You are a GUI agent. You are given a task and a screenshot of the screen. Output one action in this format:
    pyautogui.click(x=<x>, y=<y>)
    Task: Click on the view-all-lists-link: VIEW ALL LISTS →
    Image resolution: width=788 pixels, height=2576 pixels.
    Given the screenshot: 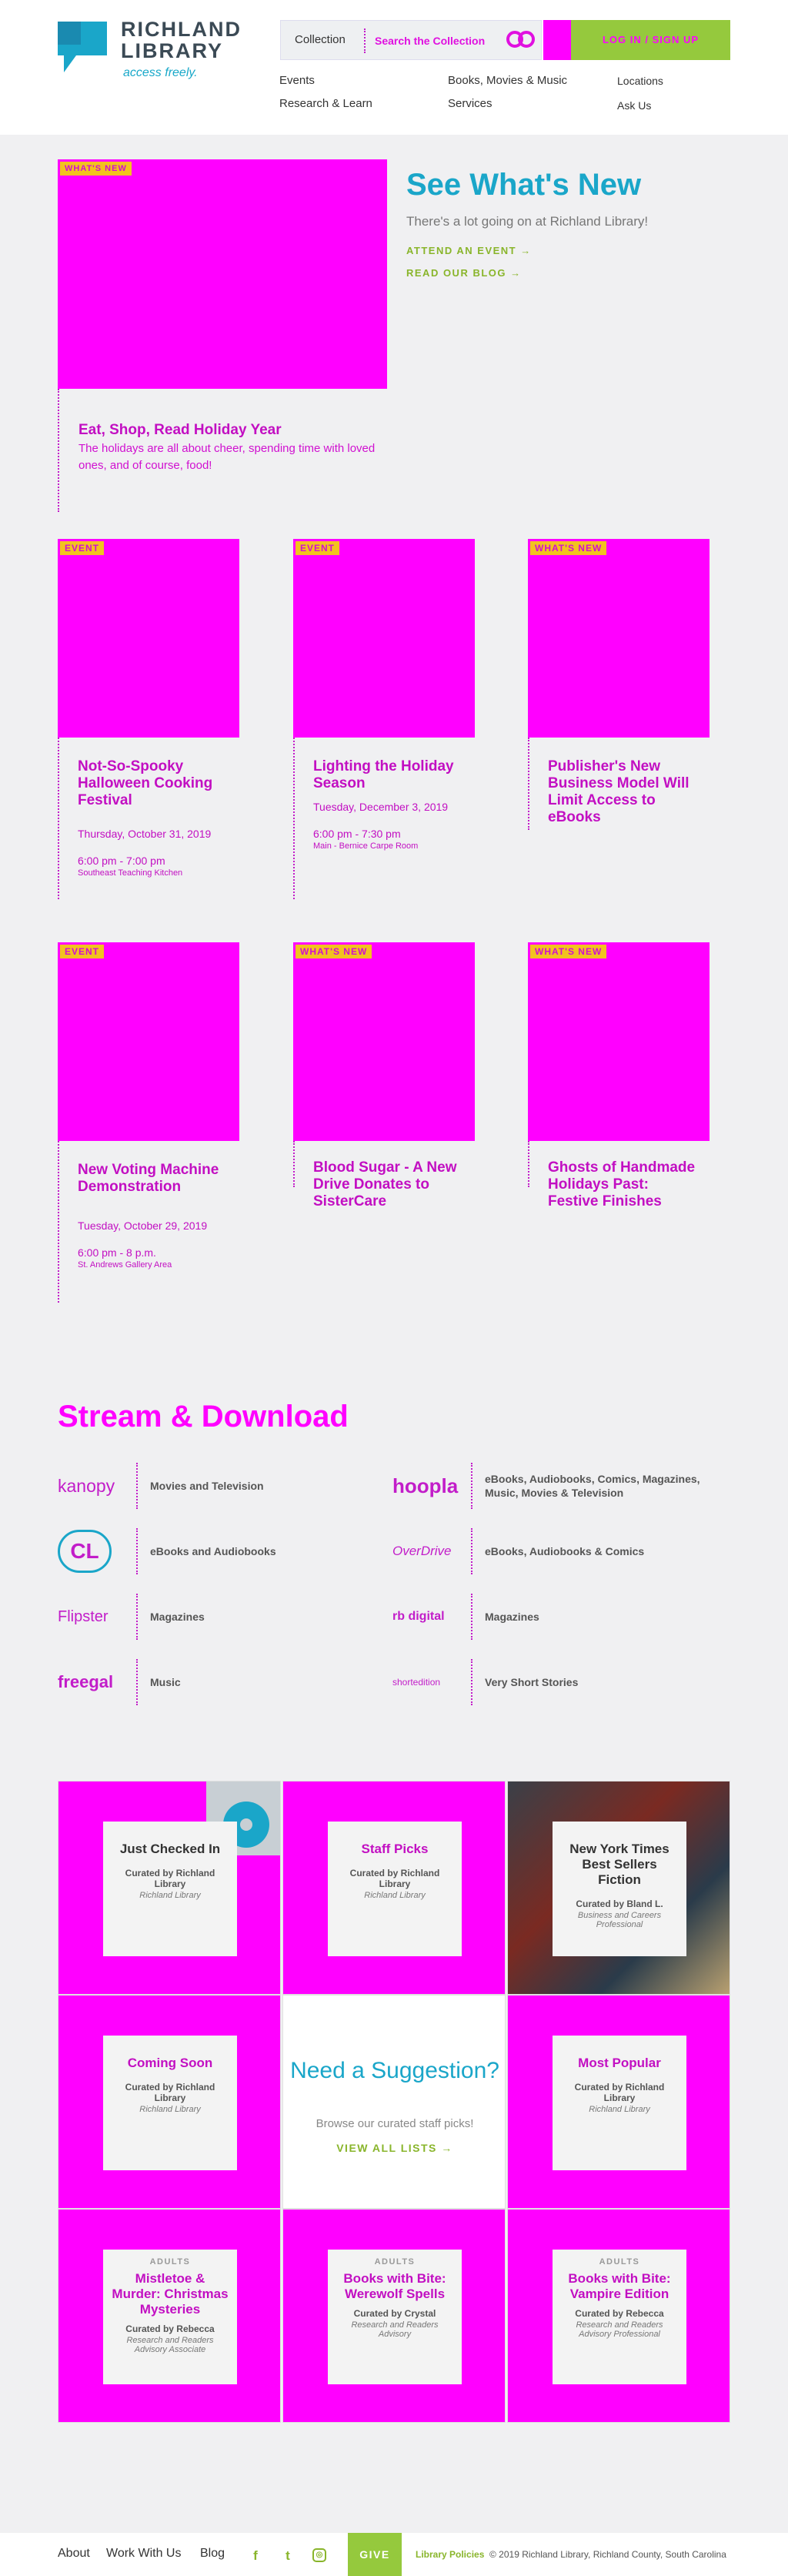 What is the action you would take?
    pyautogui.click(x=394, y=2148)
    